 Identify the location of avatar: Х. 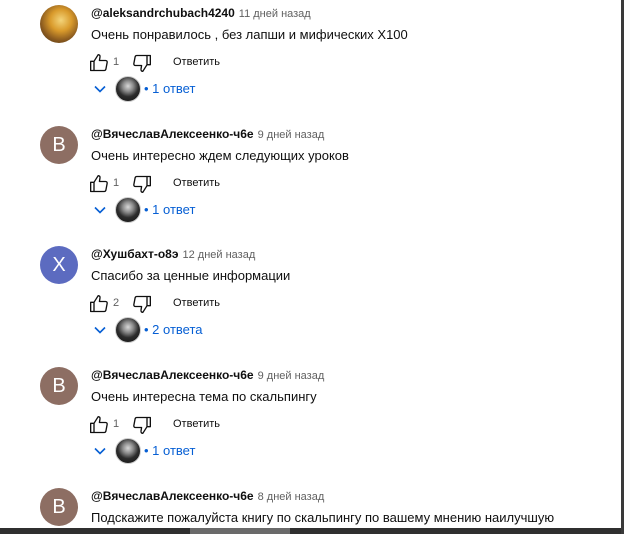
(59, 265).